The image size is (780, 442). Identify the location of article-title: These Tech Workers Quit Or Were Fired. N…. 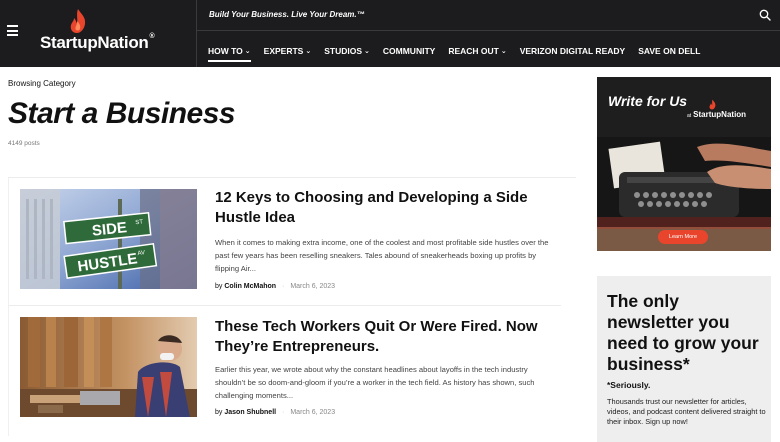
(385, 336).